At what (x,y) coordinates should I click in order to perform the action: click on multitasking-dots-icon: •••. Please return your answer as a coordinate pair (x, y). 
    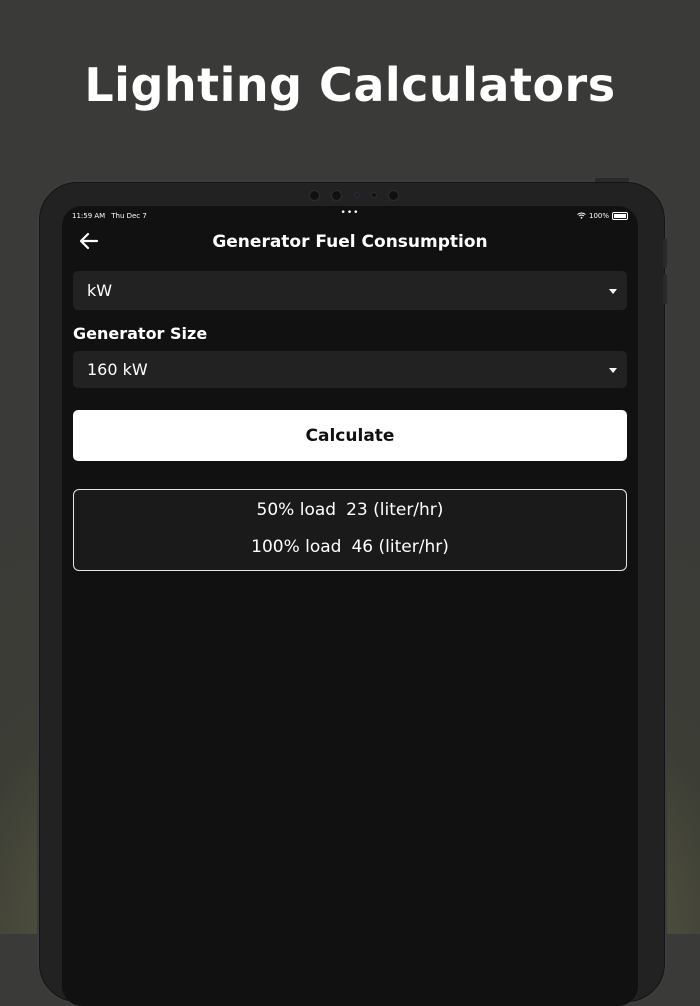
    Looking at the image, I should click on (350, 213).